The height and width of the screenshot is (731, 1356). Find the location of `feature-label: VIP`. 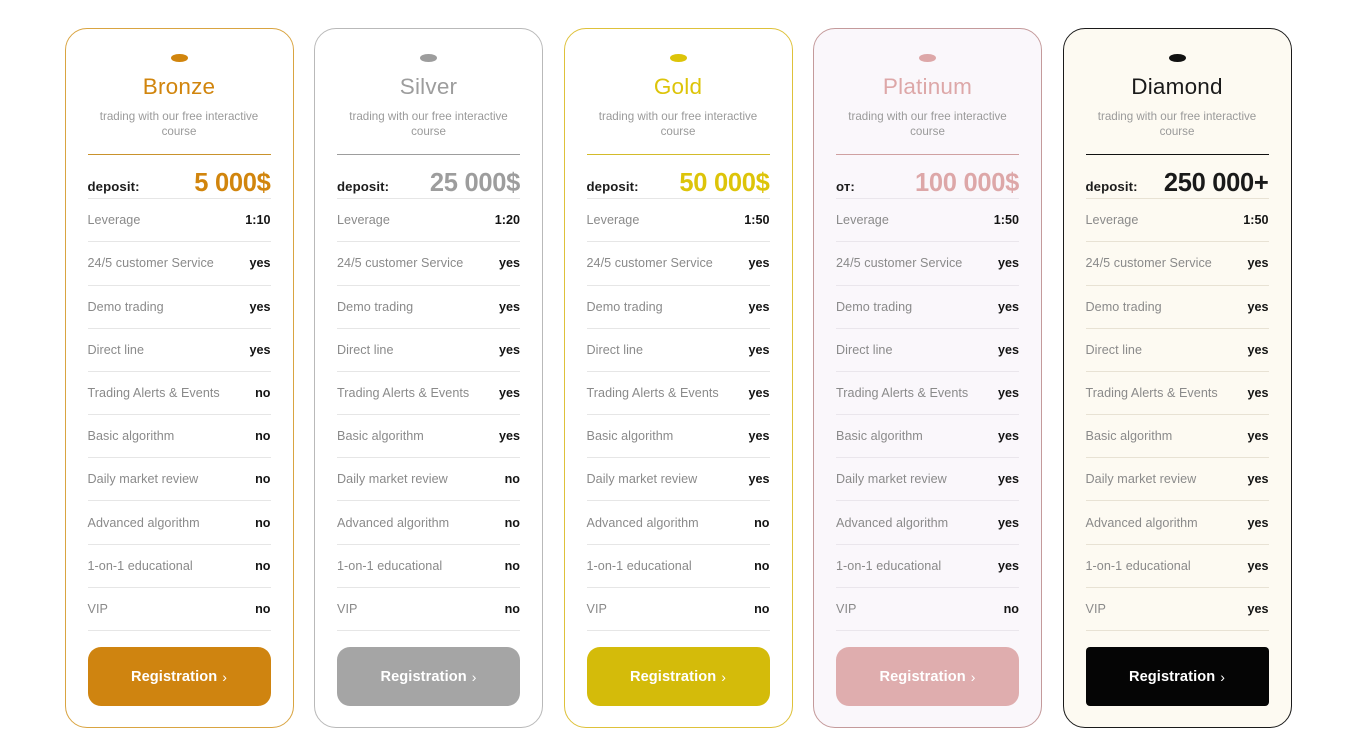

feature-label: VIP is located at coordinates (1095, 608).